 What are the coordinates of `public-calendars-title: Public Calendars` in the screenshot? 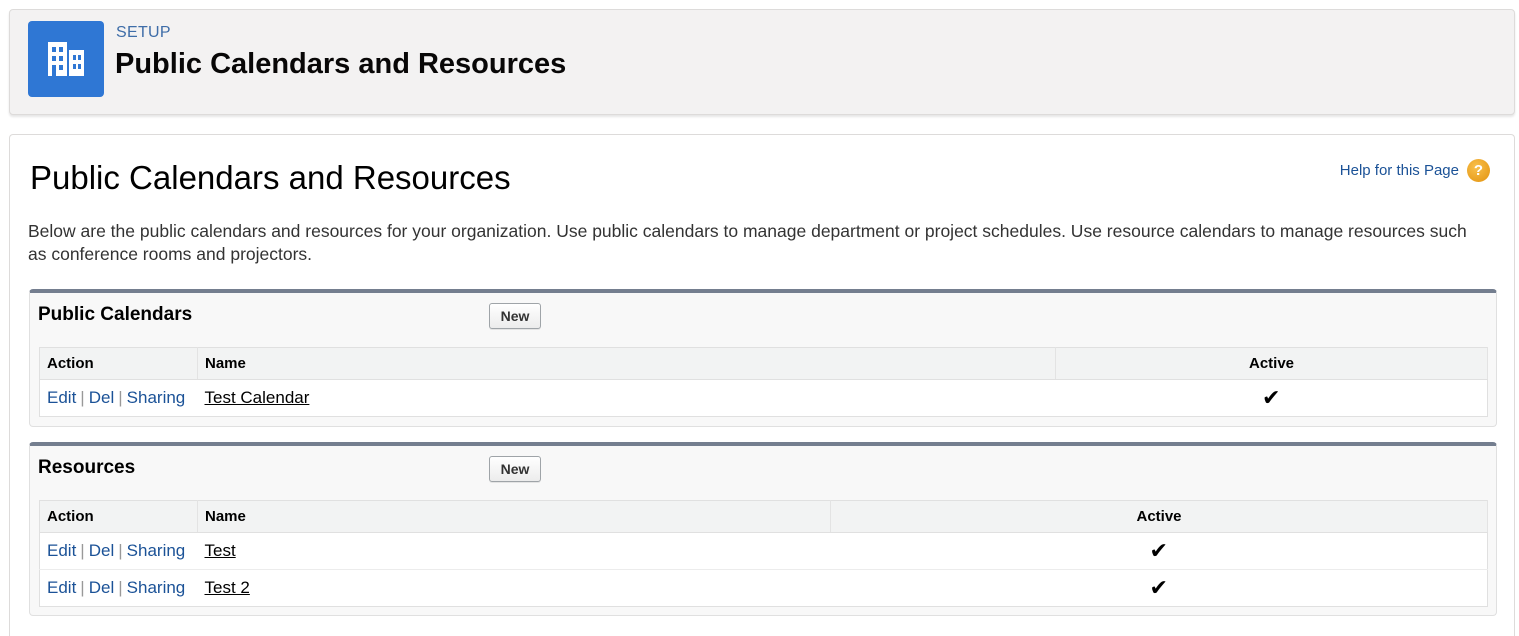 It's located at (115, 314).